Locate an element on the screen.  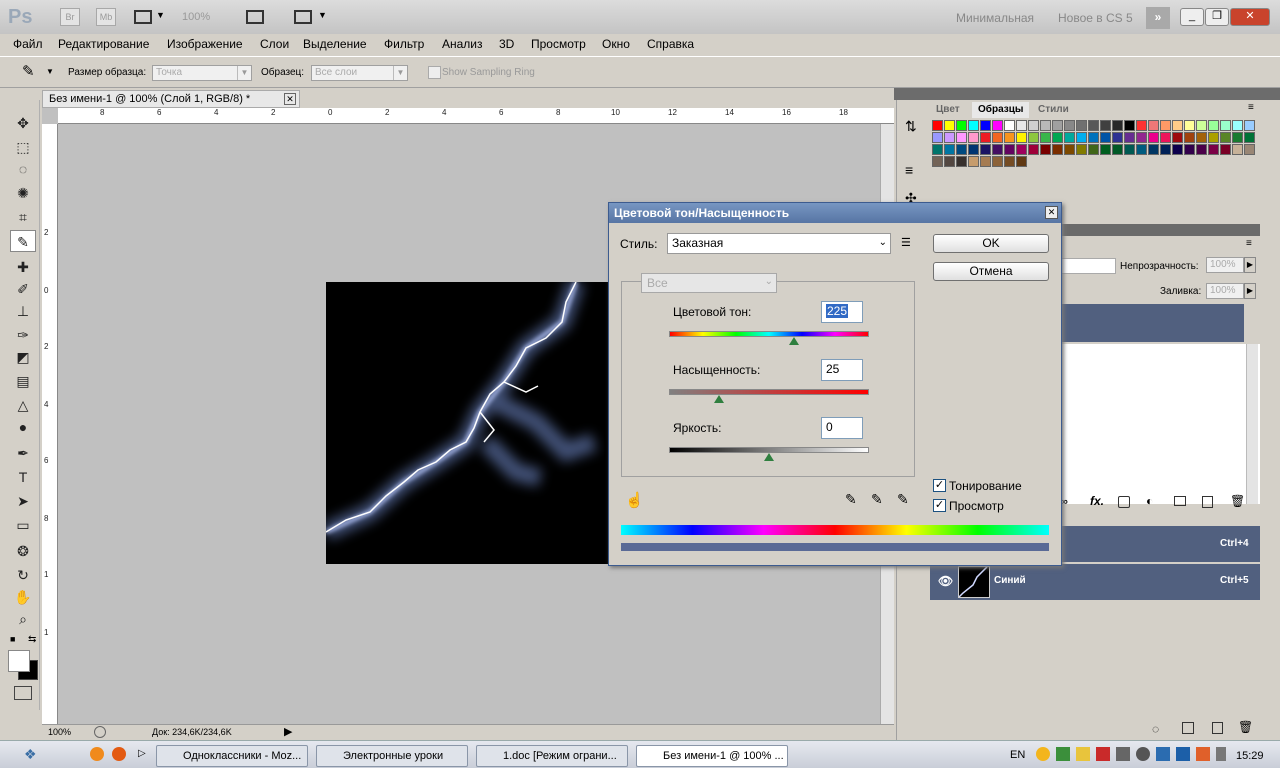
document-tab: Без имени-1 @ 100% (Слой 1, RGB/8) * is located at coordinates (171, 99).